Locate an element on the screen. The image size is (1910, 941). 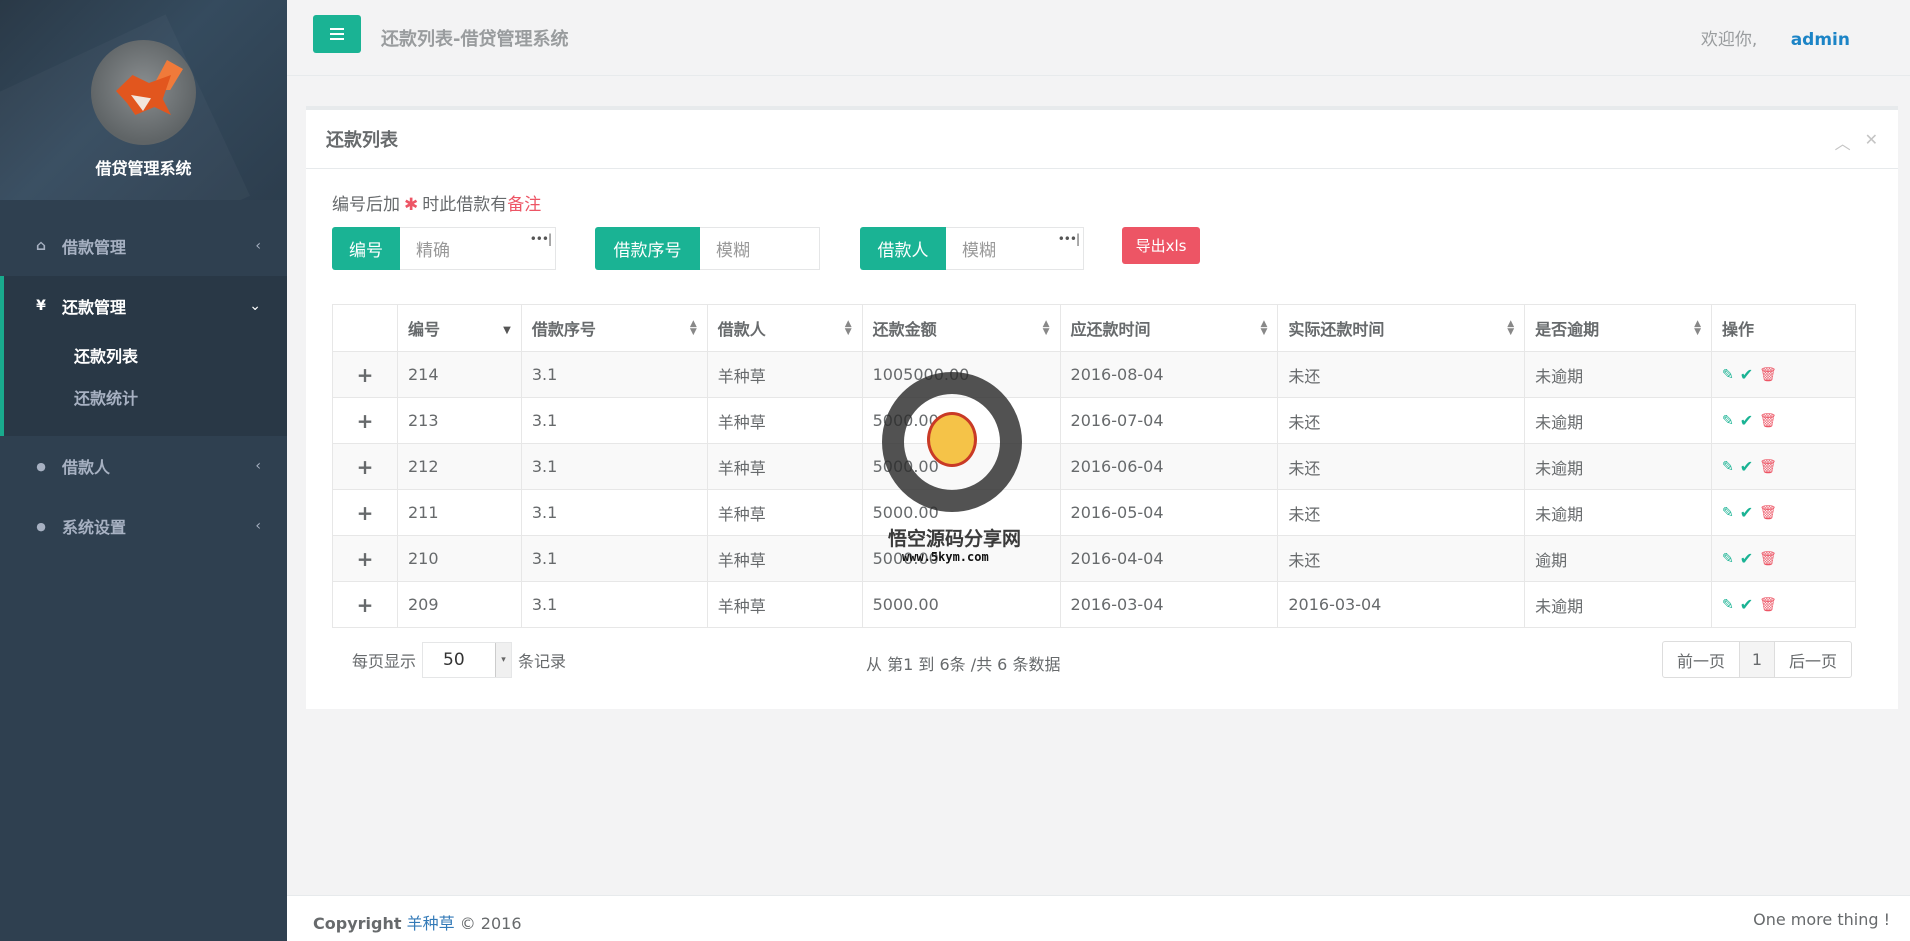
panel-header: 还款列表 ︿ ✕ is located at coordinates (1102, 139).